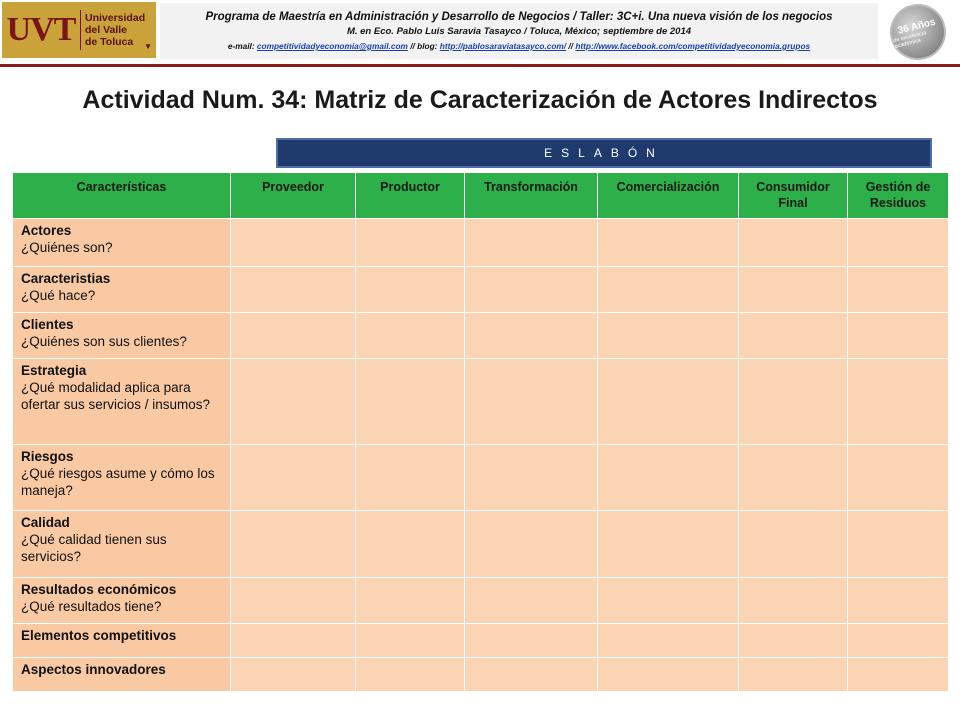  What do you see at coordinates (121, 640) in the screenshot?
I see `row-header: Elementos competitivos` at bounding box center [121, 640].